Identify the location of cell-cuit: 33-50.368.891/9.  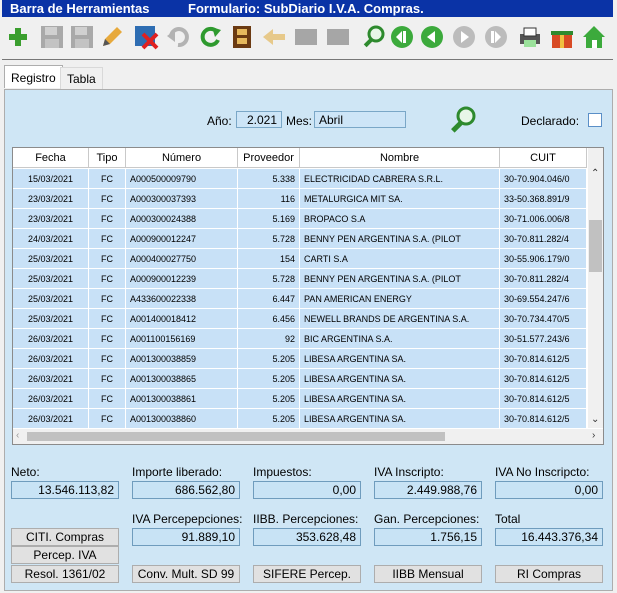
(543, 199).